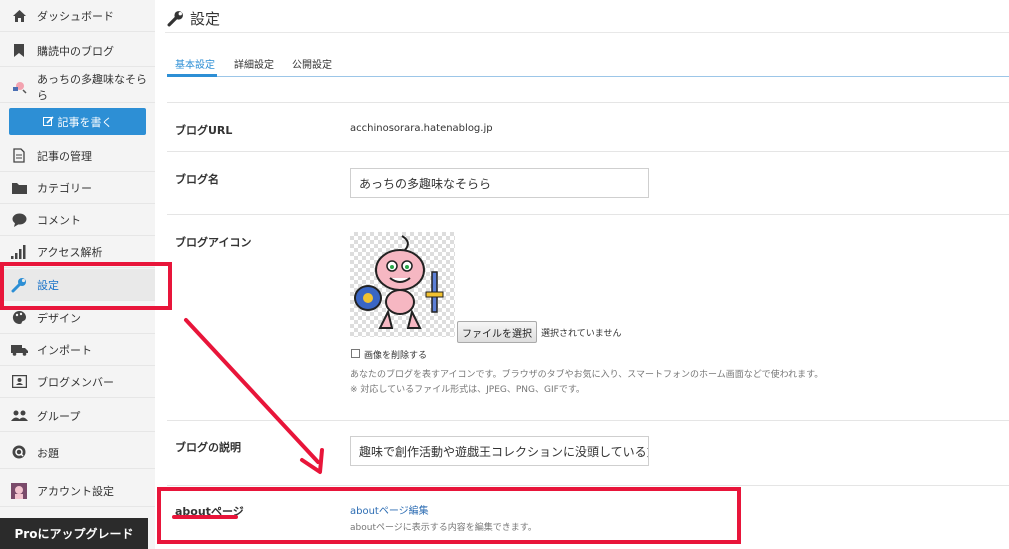 The width and height of the screenshot is (1009, 549). I want to click on blog-url-label: ブログURL, so click(204, 130).